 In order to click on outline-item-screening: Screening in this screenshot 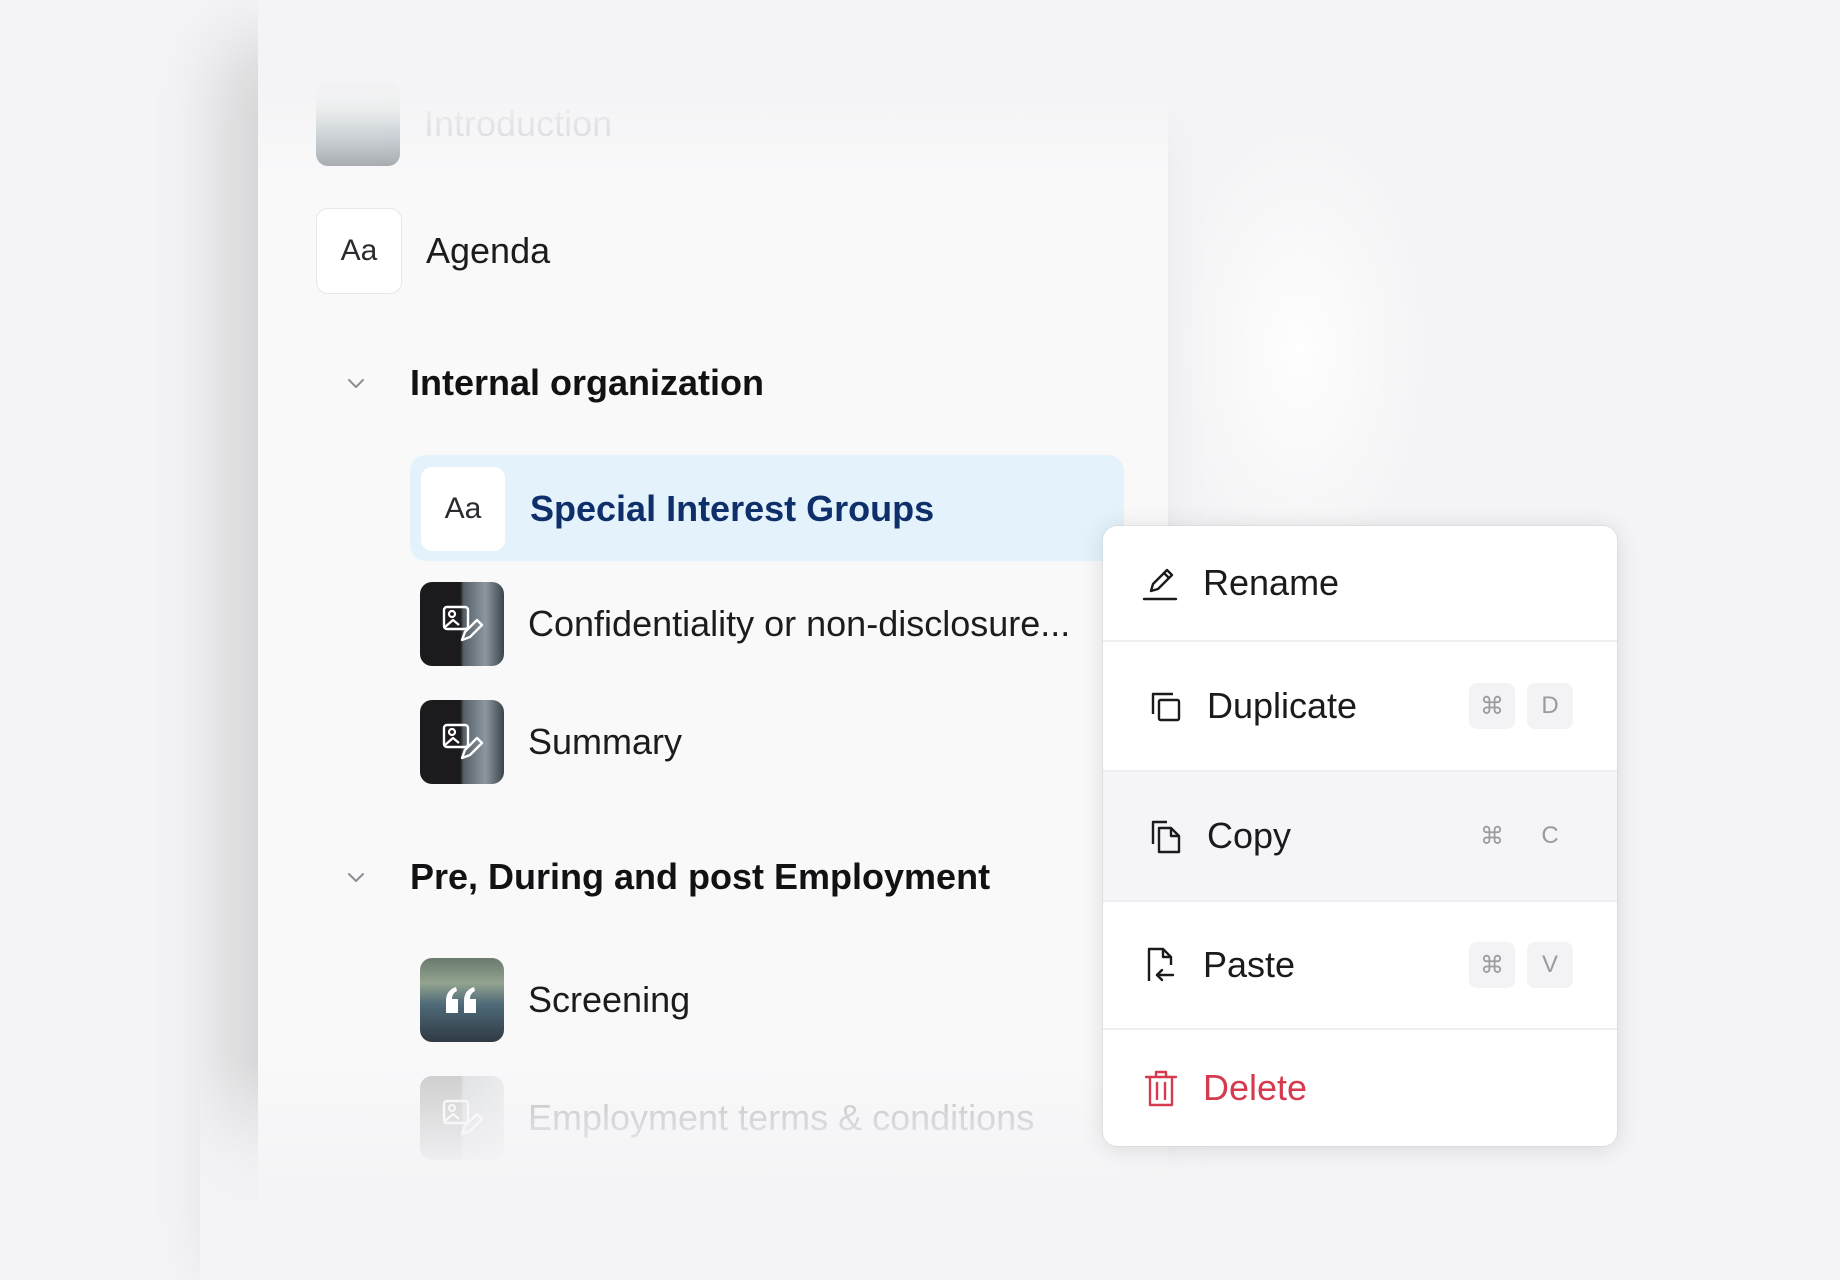, I will do `click(555, 1000)`.